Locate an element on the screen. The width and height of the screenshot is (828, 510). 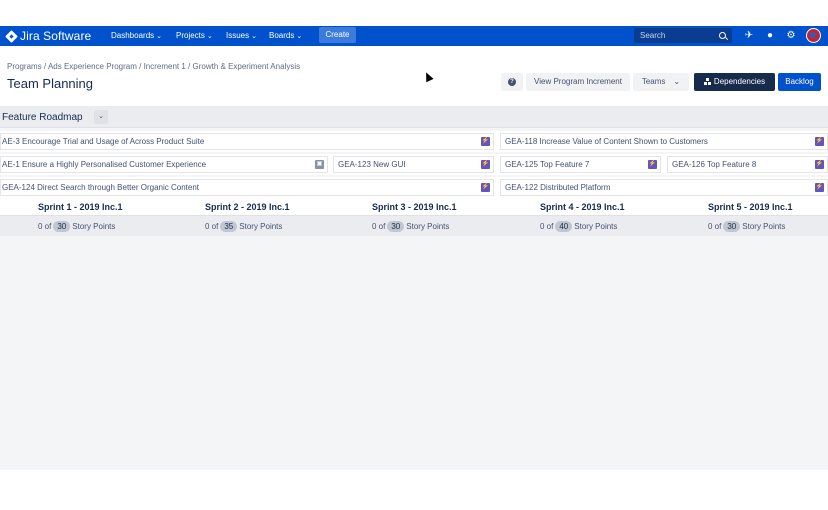
feature-card: GEA-122 Distributed Platform ⚡ is located at coordinates (664, 187).